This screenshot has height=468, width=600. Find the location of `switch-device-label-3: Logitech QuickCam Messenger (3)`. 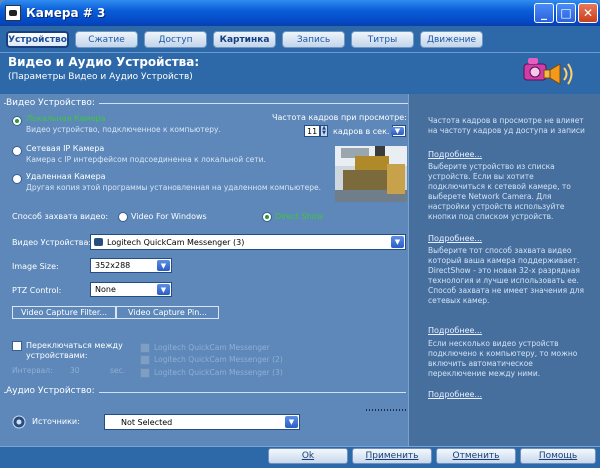

switch-device-label-3: Logitech QuickCam Messenger (3) is located at coordinates (218, 372).